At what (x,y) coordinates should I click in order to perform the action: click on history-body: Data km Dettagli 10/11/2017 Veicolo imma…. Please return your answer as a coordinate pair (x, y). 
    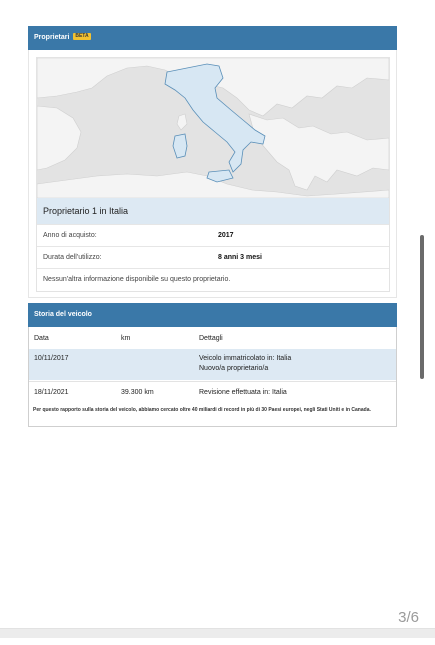
    Looking at the image, I should click on (212, 377).